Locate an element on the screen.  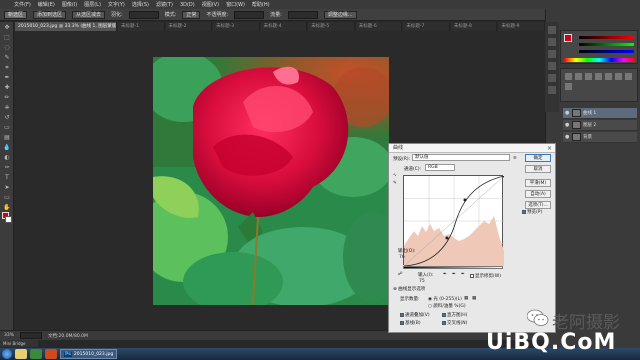
character-panel-icon is located at coordinates (552, 54).